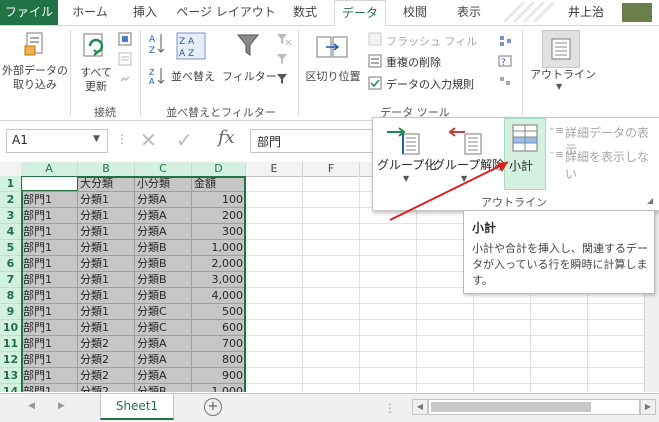  I want to click on column-header-e: E, so click(274, 169).